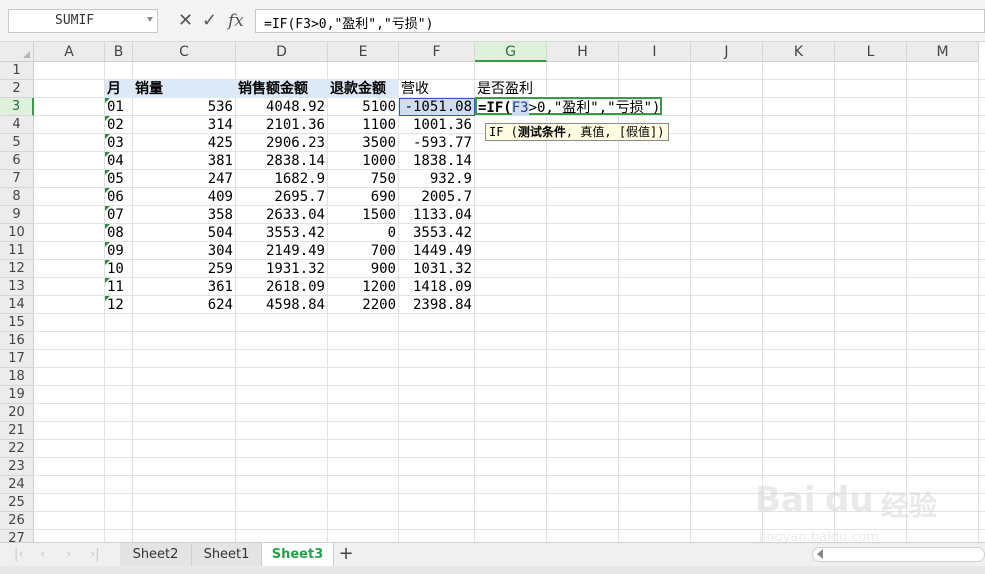  What do you see at coordinates (119, 161) in the screenshot?
I see `cell-b6: 04` at bounding box center [119, 161].